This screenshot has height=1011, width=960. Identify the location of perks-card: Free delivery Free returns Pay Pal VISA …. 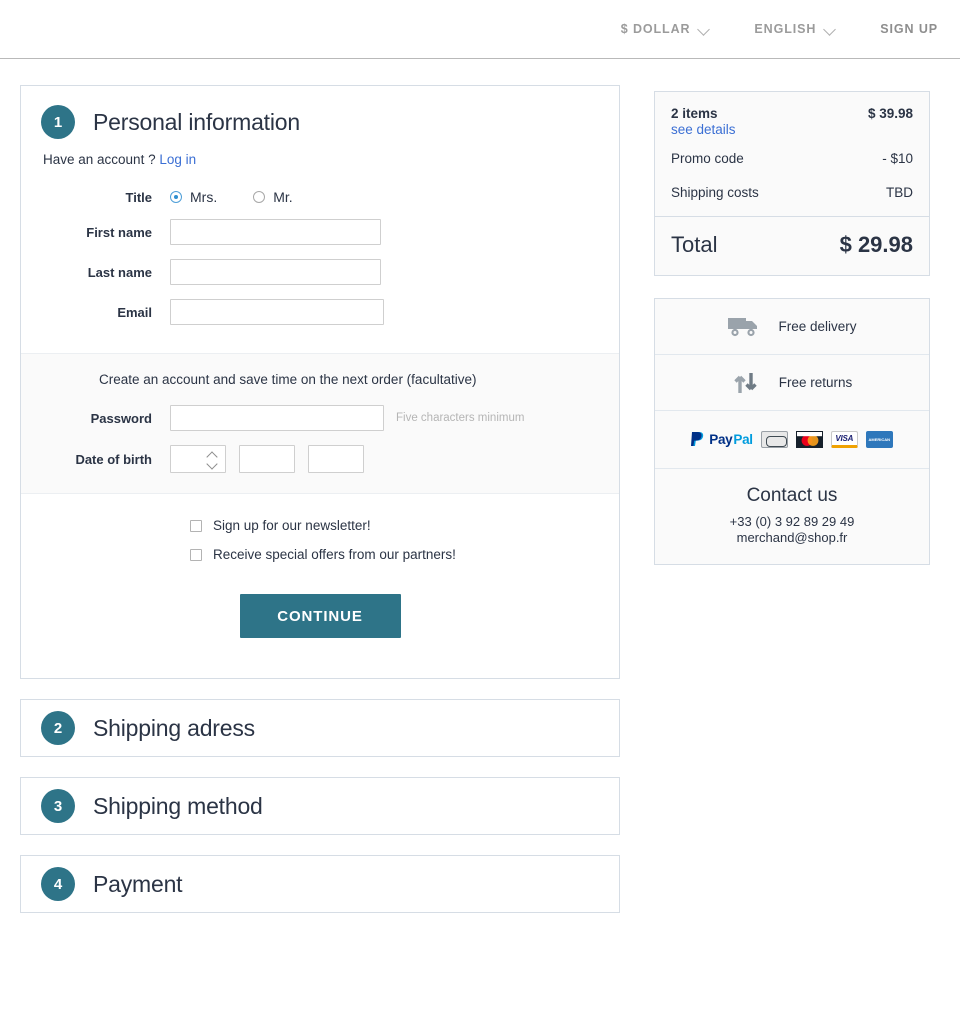
(792, 431).